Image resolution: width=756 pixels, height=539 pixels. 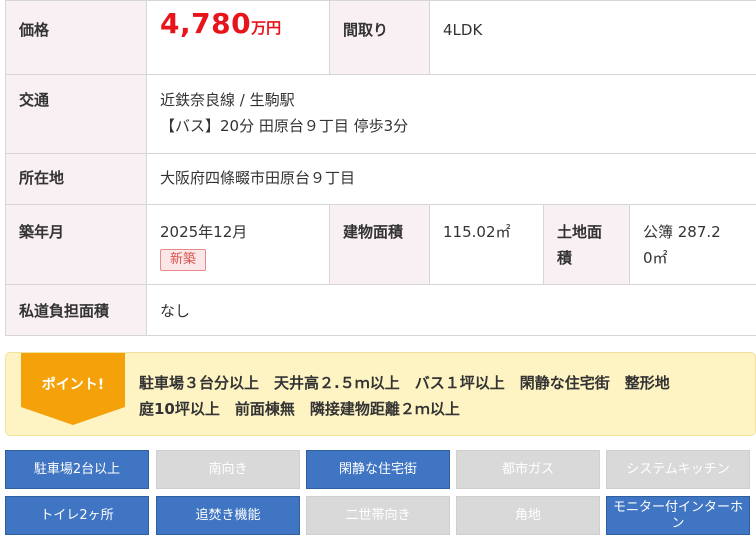 I want to click on private-road-label: 私道負担面積, so click(x=76, y=310).